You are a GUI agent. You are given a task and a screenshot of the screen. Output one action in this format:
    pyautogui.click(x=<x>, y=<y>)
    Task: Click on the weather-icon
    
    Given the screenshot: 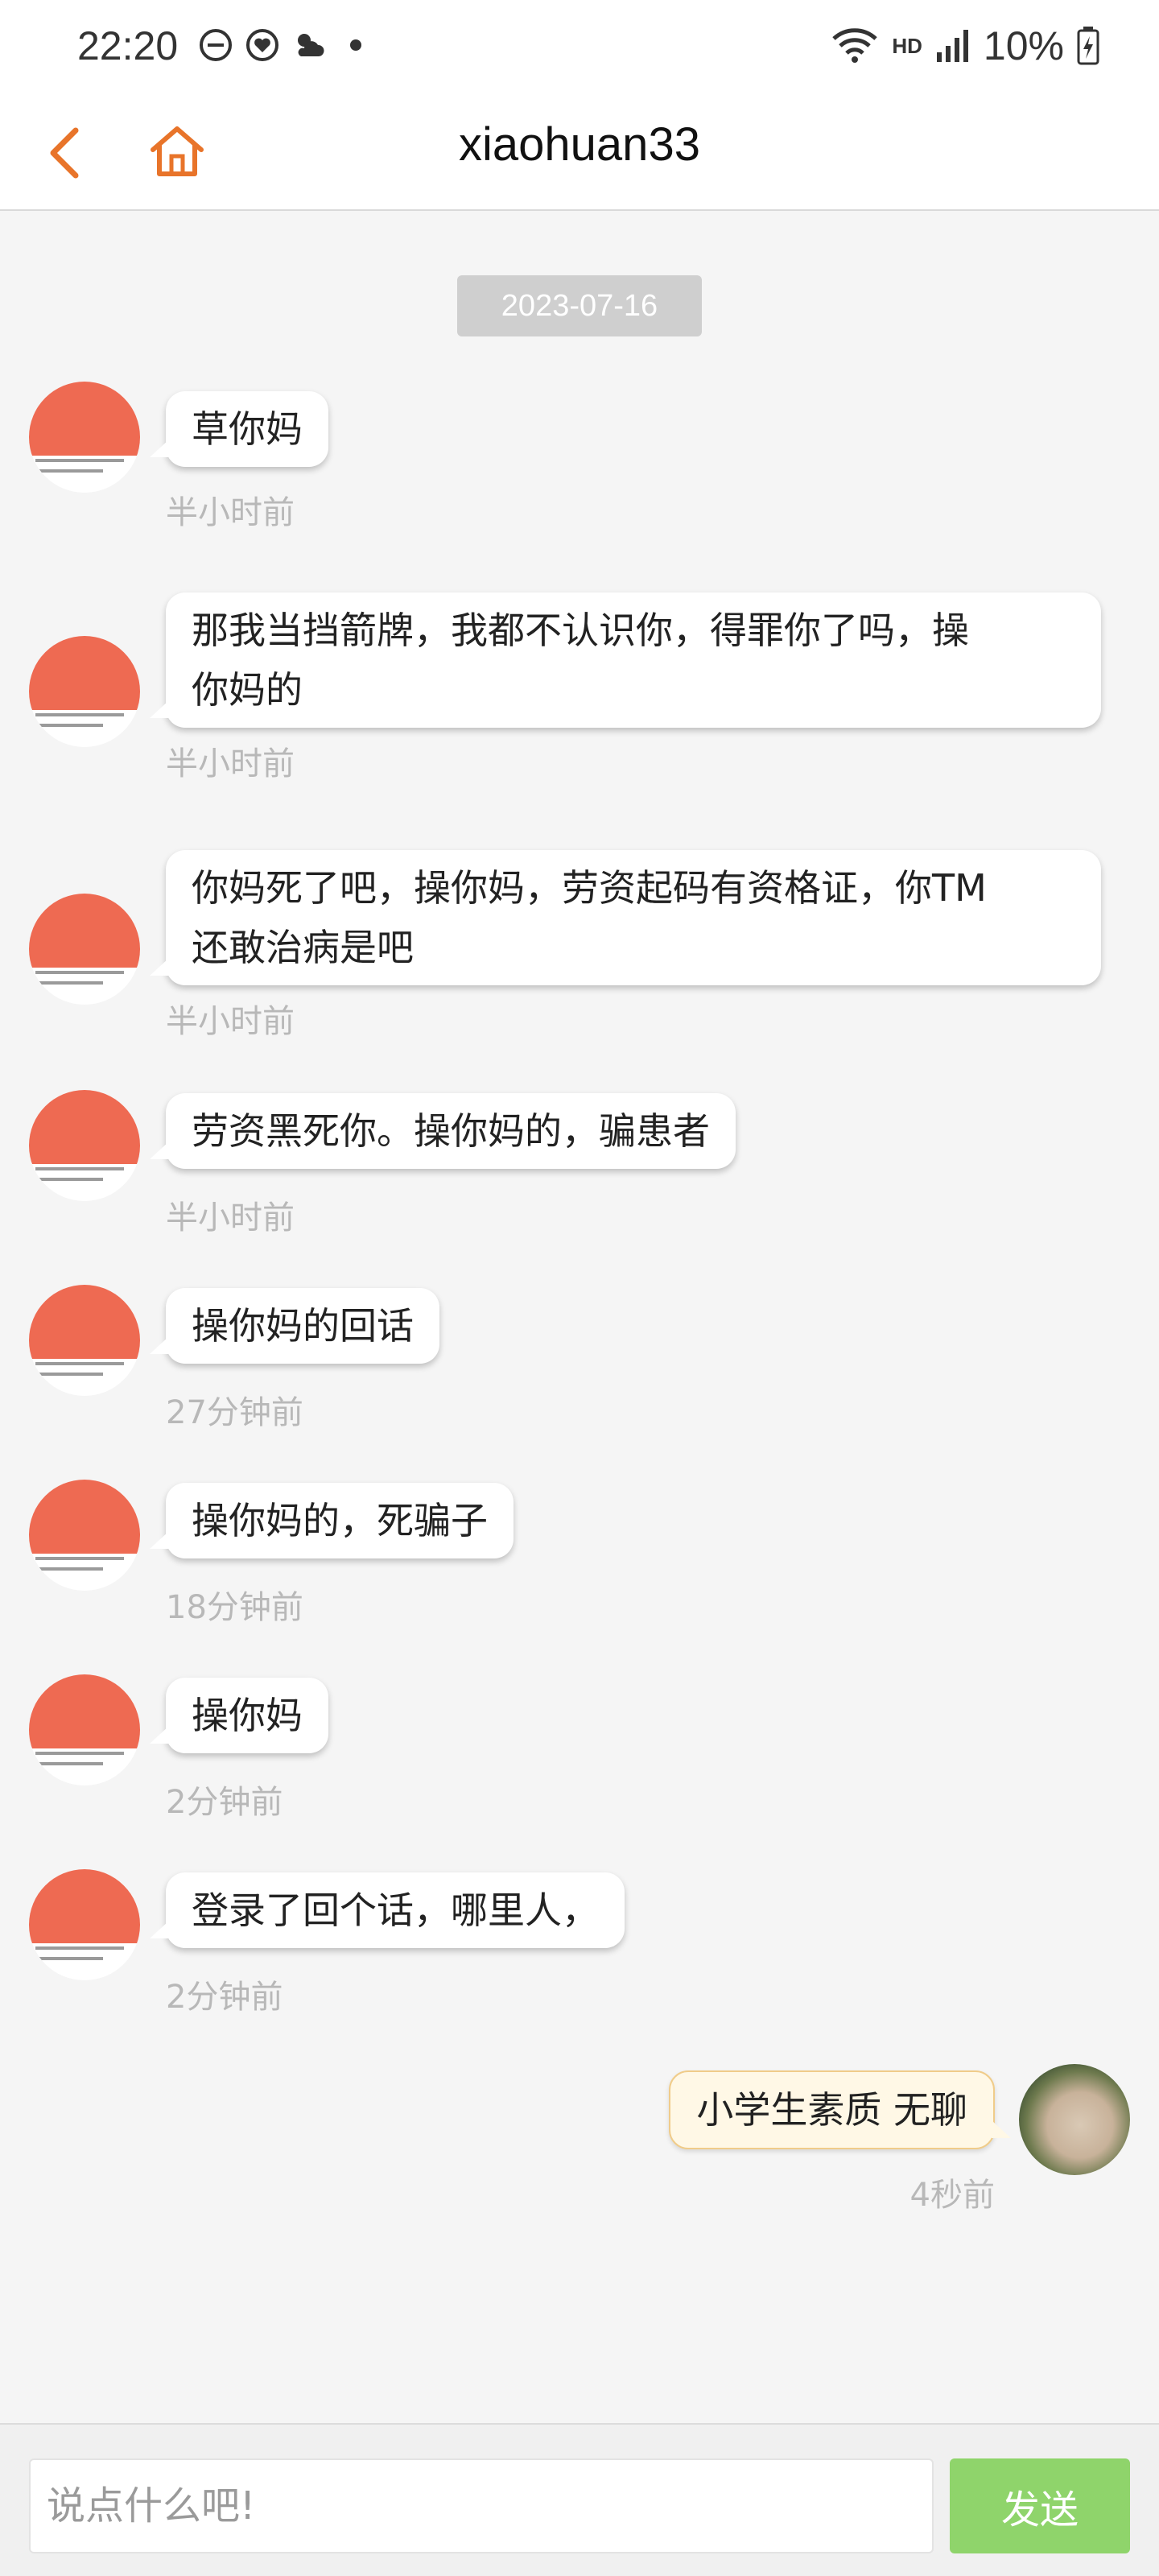 What is the action you would take?
    pyautogui.click(x=311, y=45)
    